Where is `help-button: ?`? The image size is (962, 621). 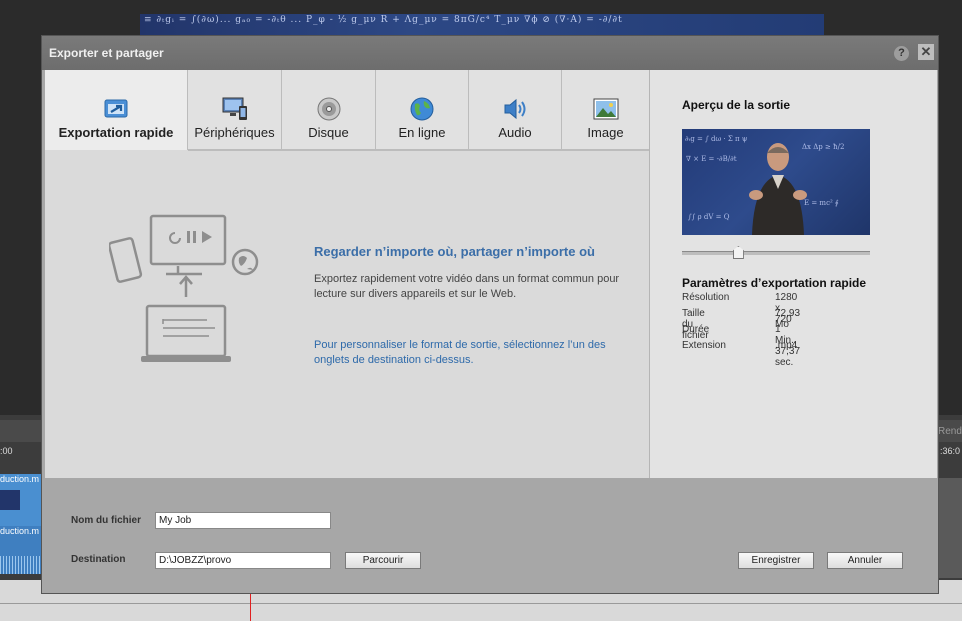 help-button: ? is located at coordinates (901, 53).